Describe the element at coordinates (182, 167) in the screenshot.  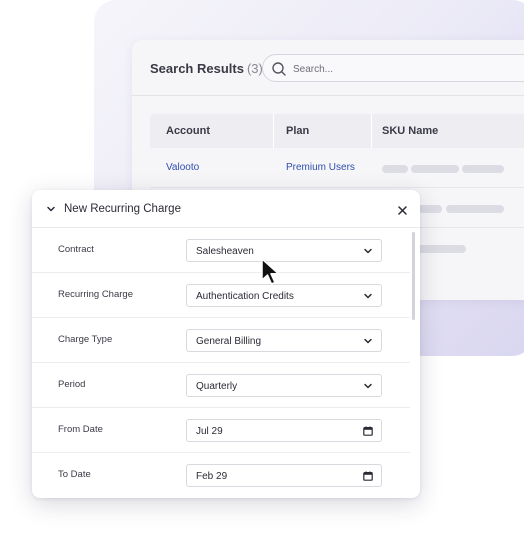
I see `account-link: Valooto` at that location.